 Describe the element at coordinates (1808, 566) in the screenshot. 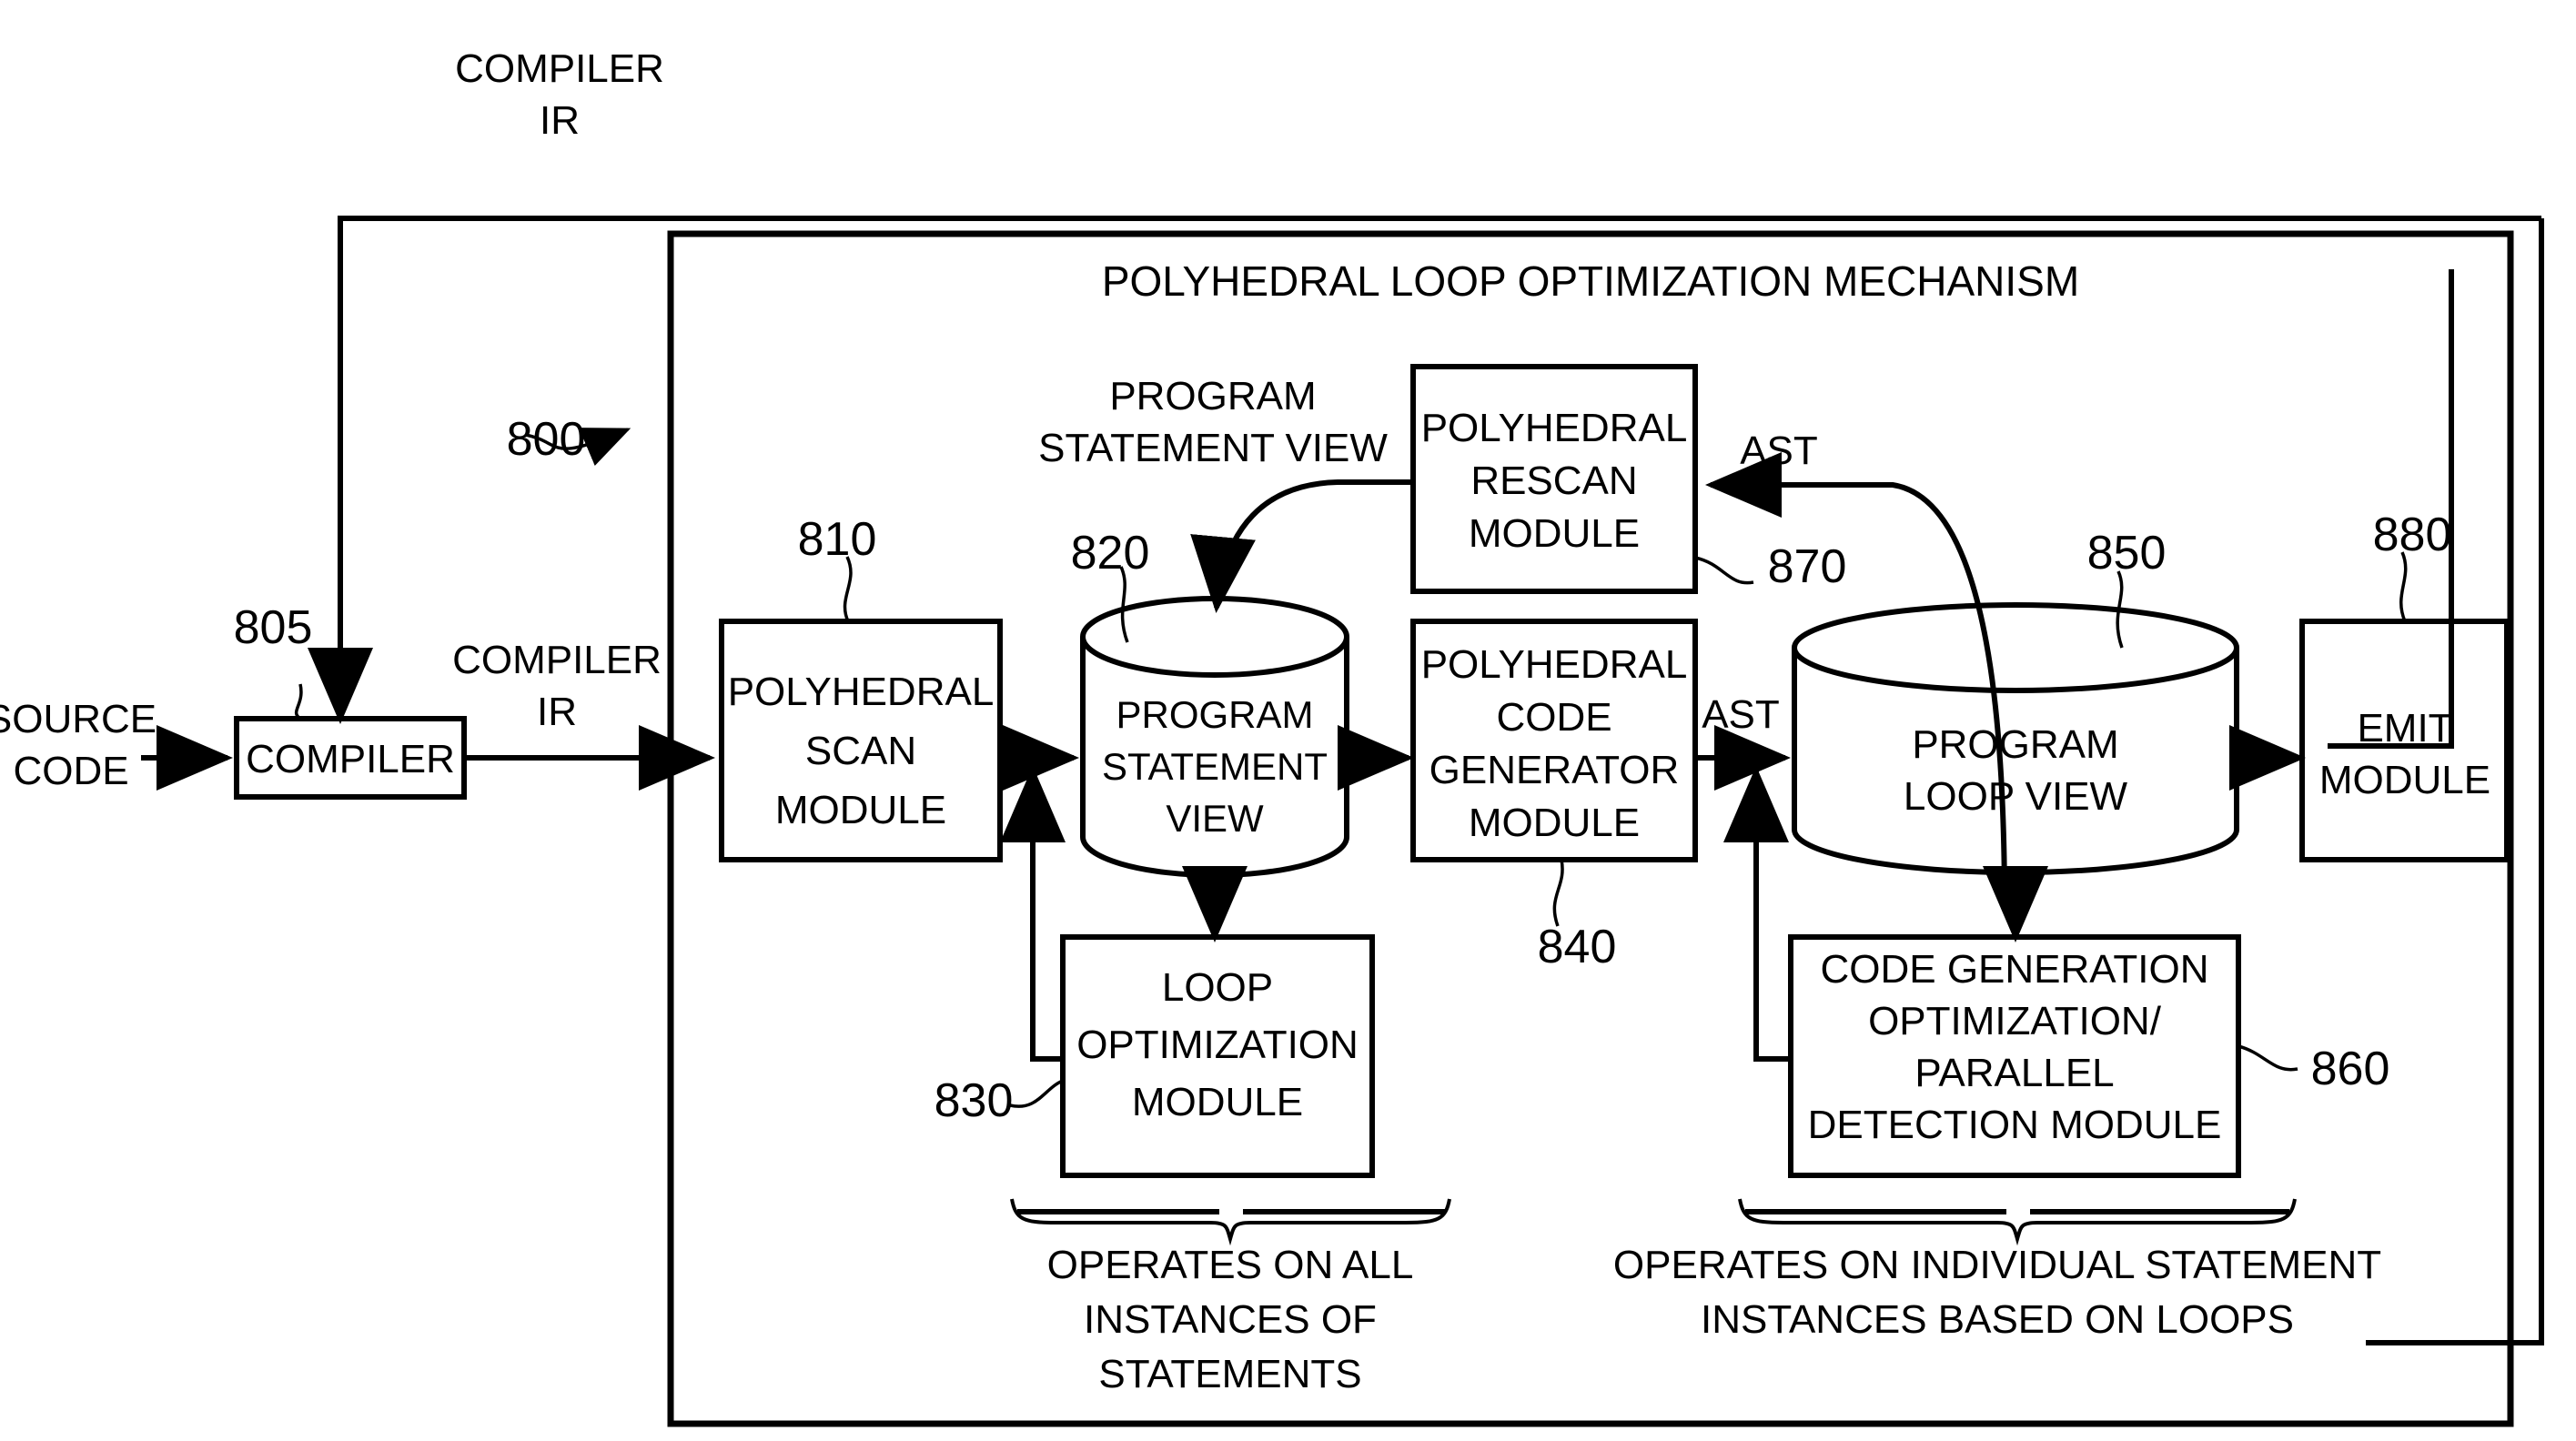

I see `ref-870: 870` at that location.